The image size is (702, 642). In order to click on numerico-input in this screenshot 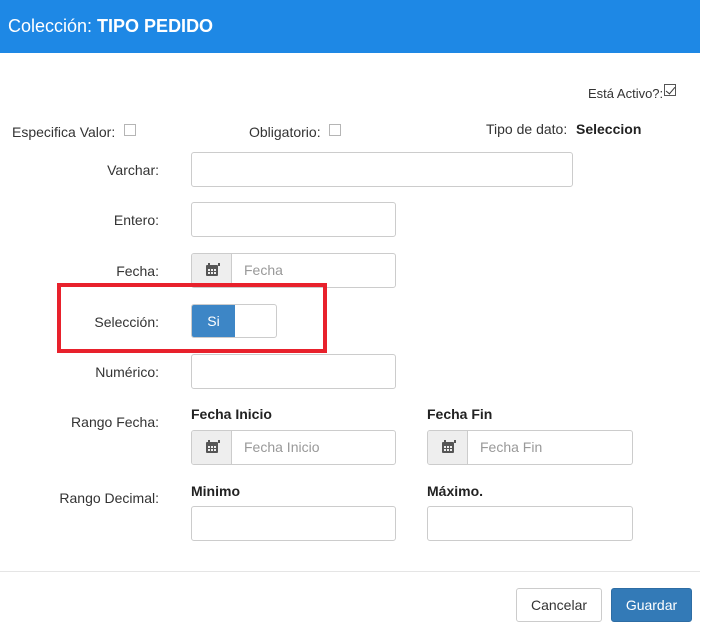, I will do `click(293, 371)`.